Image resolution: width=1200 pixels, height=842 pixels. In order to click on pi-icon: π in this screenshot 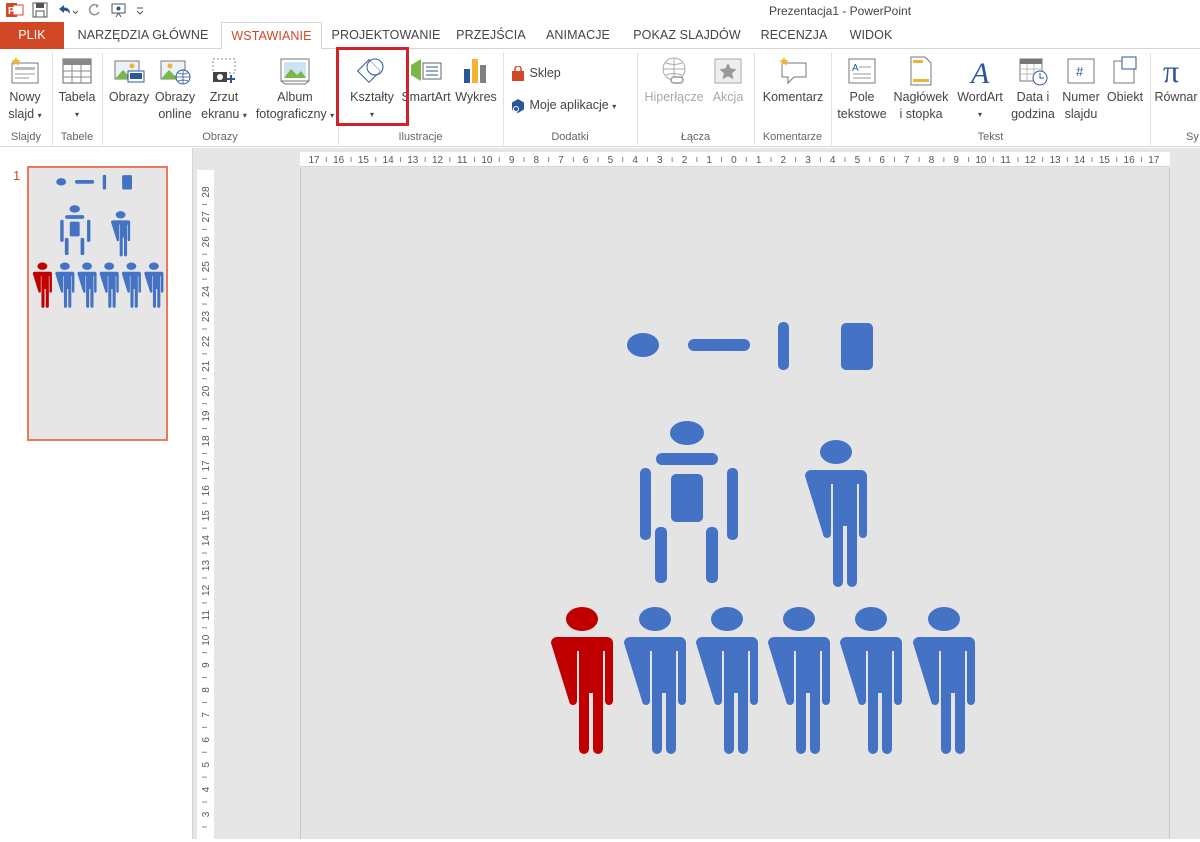, I will do `click(1171, 71)`.